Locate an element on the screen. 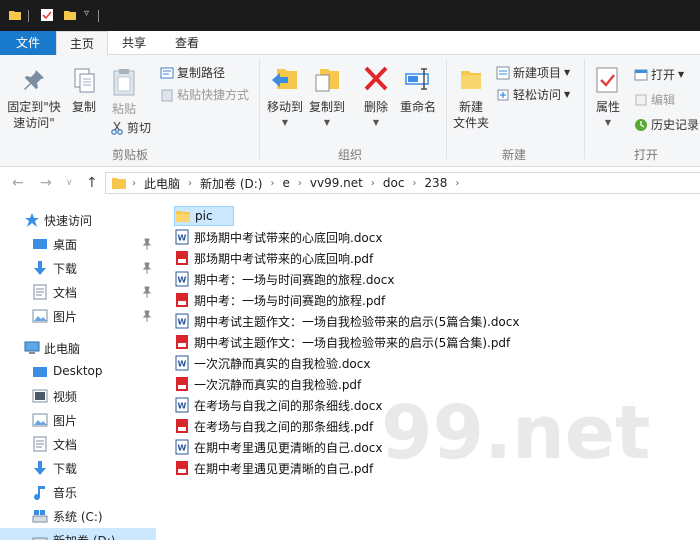 The height and width of the screenshot is (540, 700). sidebar-item-downloads: 下载 is located at coordinates (78, 268).